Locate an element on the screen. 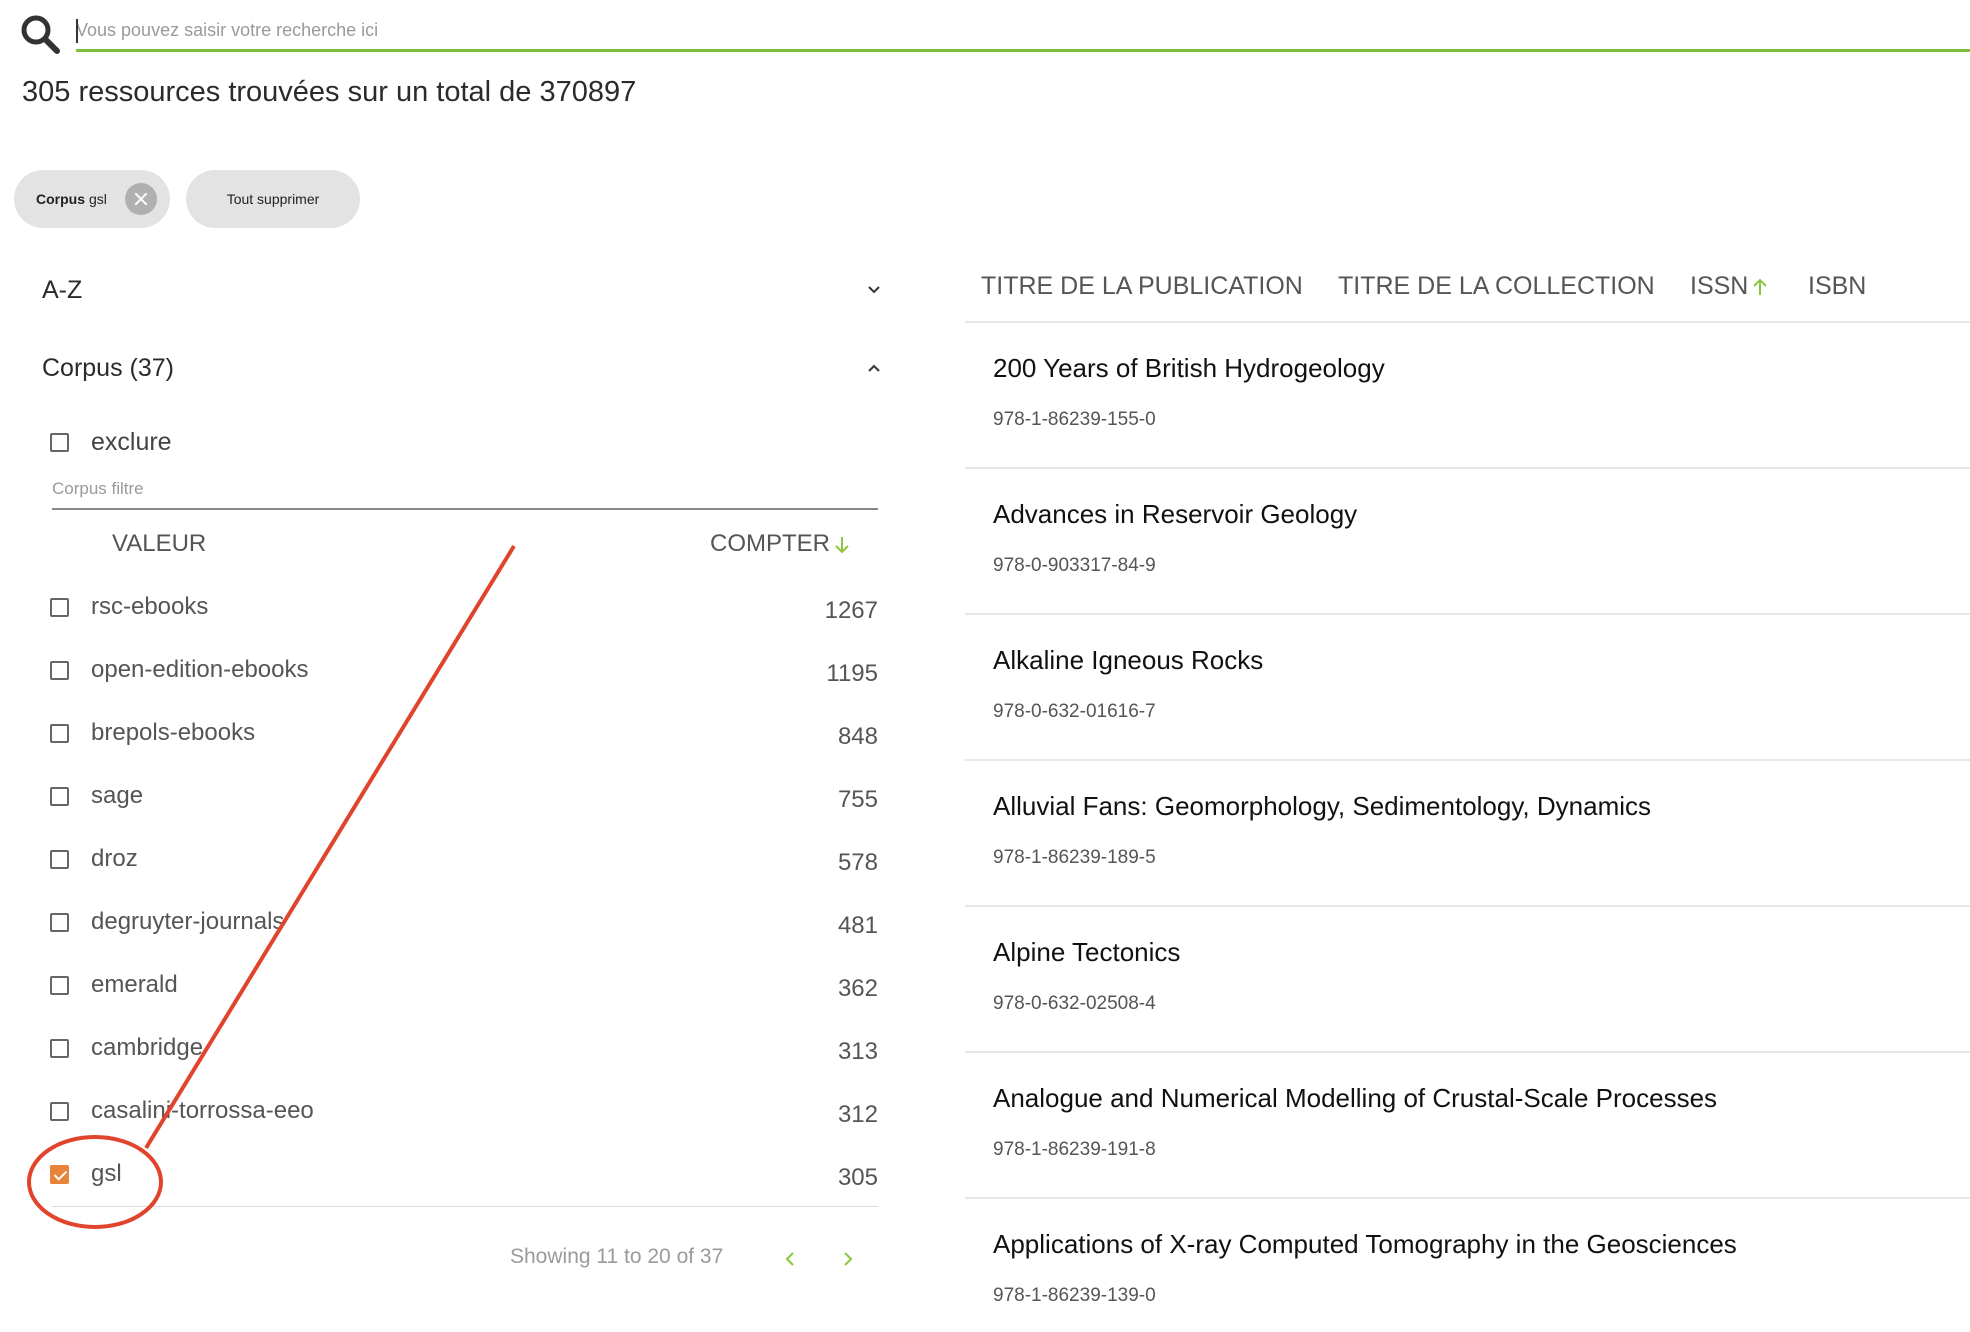 This screenshot has height=1332, width=1970. facet-item-count: 481 is located at coordinates (857, 925).